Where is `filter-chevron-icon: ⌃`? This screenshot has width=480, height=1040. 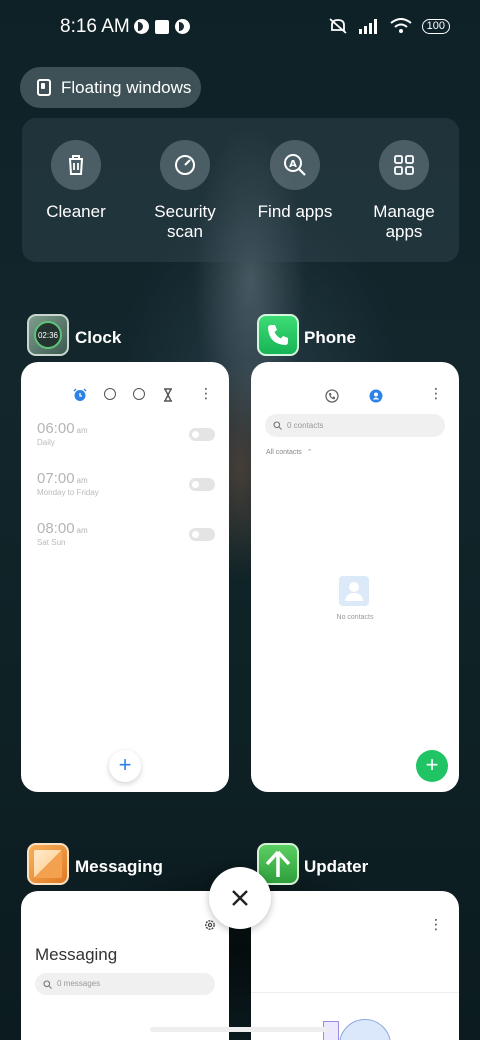
filter-chevron-icon: ⌃ is located at coordinates (309, 452).